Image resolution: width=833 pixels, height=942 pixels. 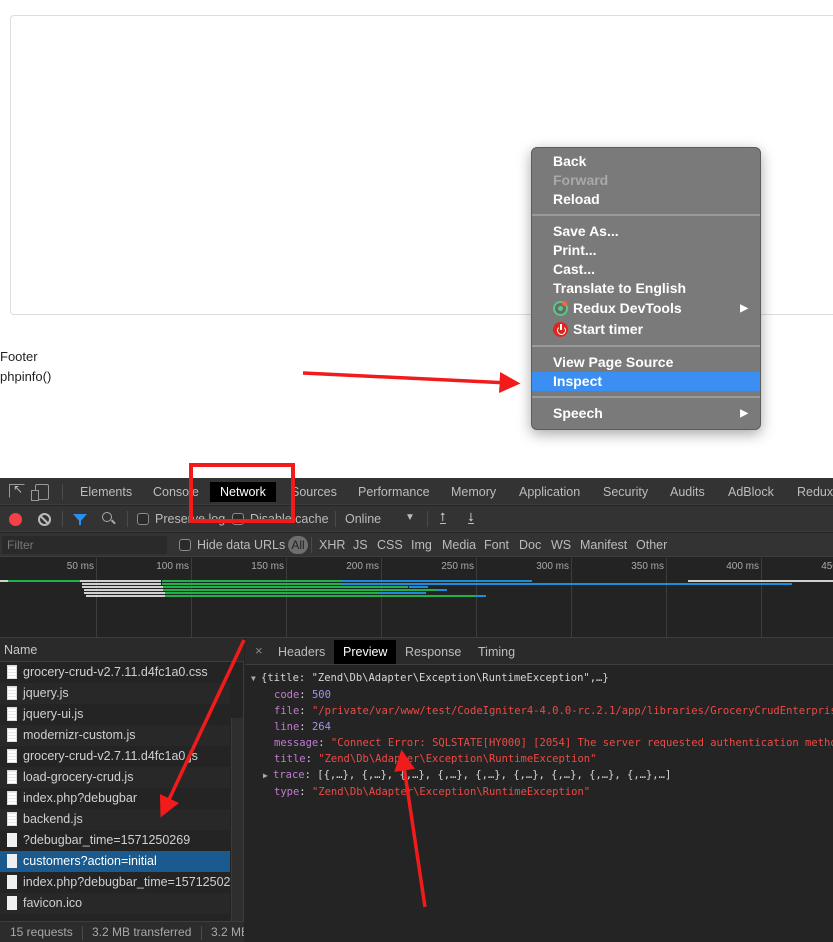 I want to click on tab-adblock: AdBlock, so click(x=751, y=492).